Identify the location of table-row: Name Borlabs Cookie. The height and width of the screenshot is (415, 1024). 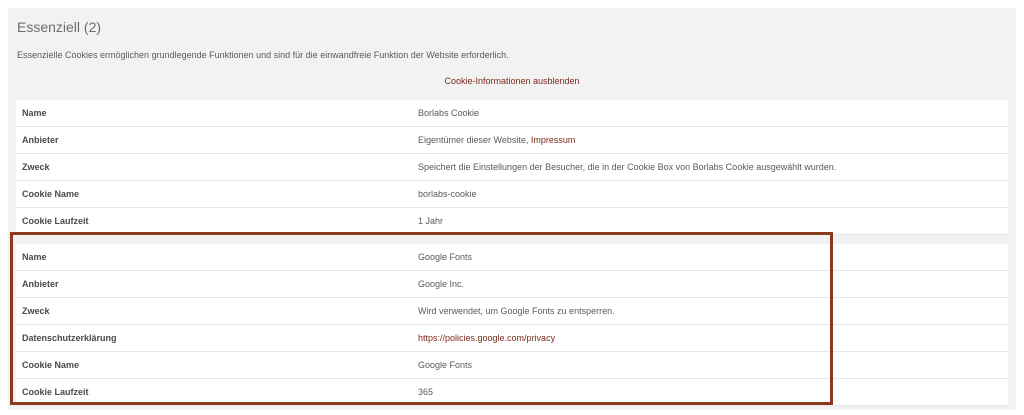
(512, 113).